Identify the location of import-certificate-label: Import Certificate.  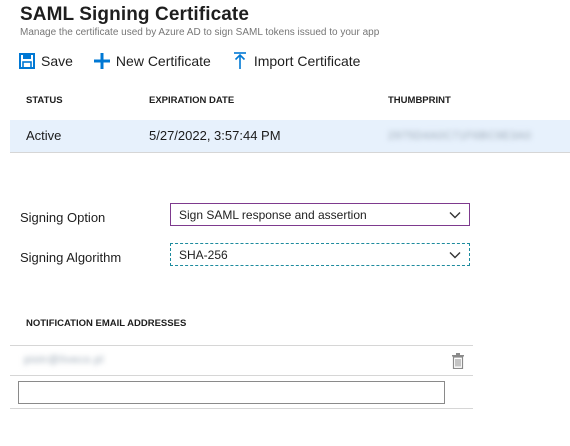
(307, 61).